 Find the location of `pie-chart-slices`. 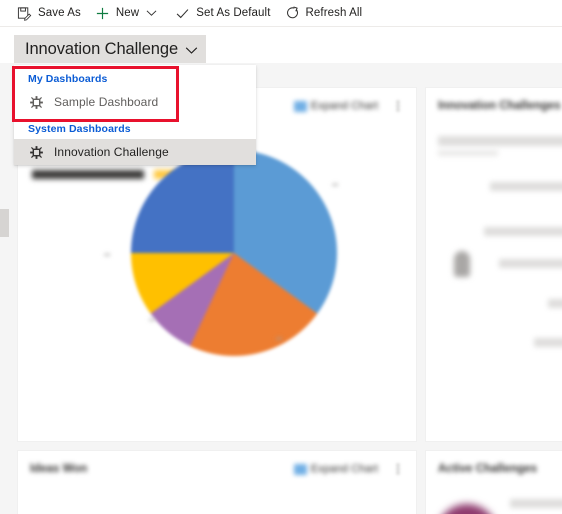

pie-chart-slices is located at coordinates (234, 253).